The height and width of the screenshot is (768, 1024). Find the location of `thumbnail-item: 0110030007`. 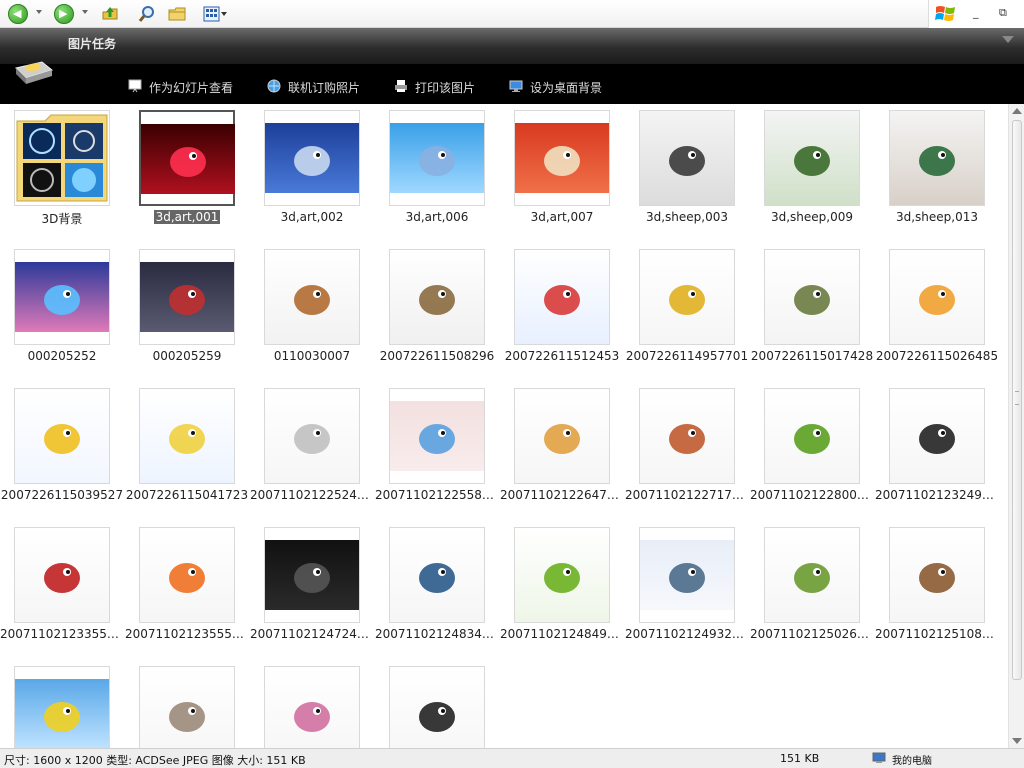

thumbnail-item: 0110030007 is located at coordinates (312, 308).